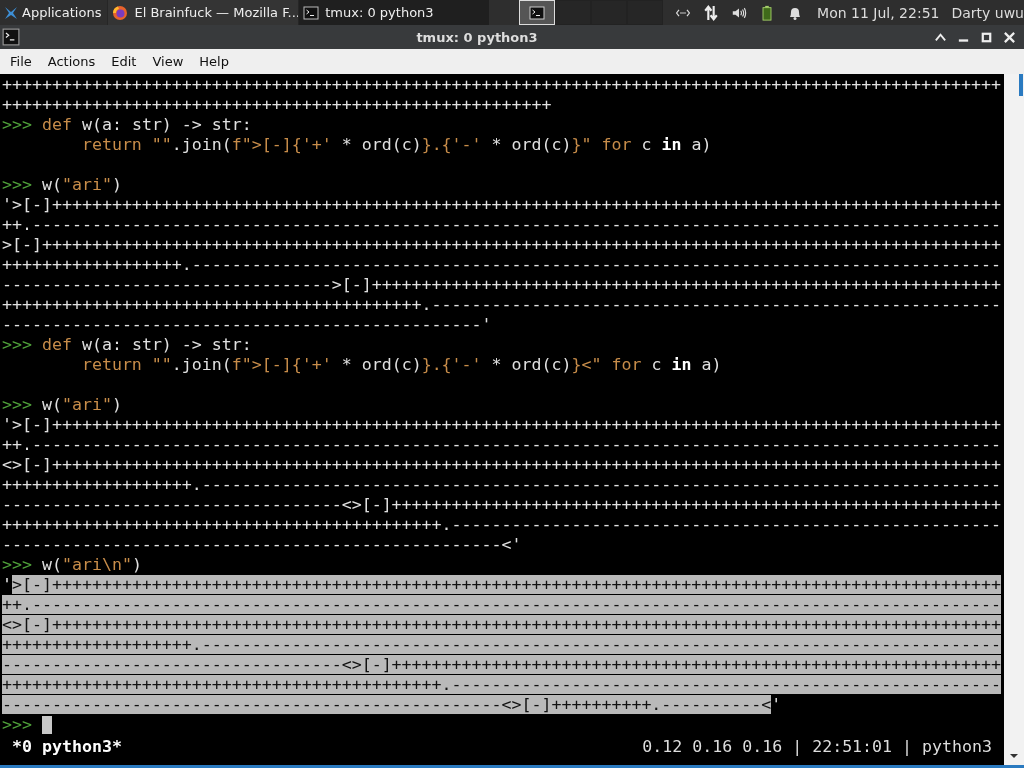  Describe the element at coordinates (54, 12) in the screenshot. I see `applications-menu: Applications` at that location.